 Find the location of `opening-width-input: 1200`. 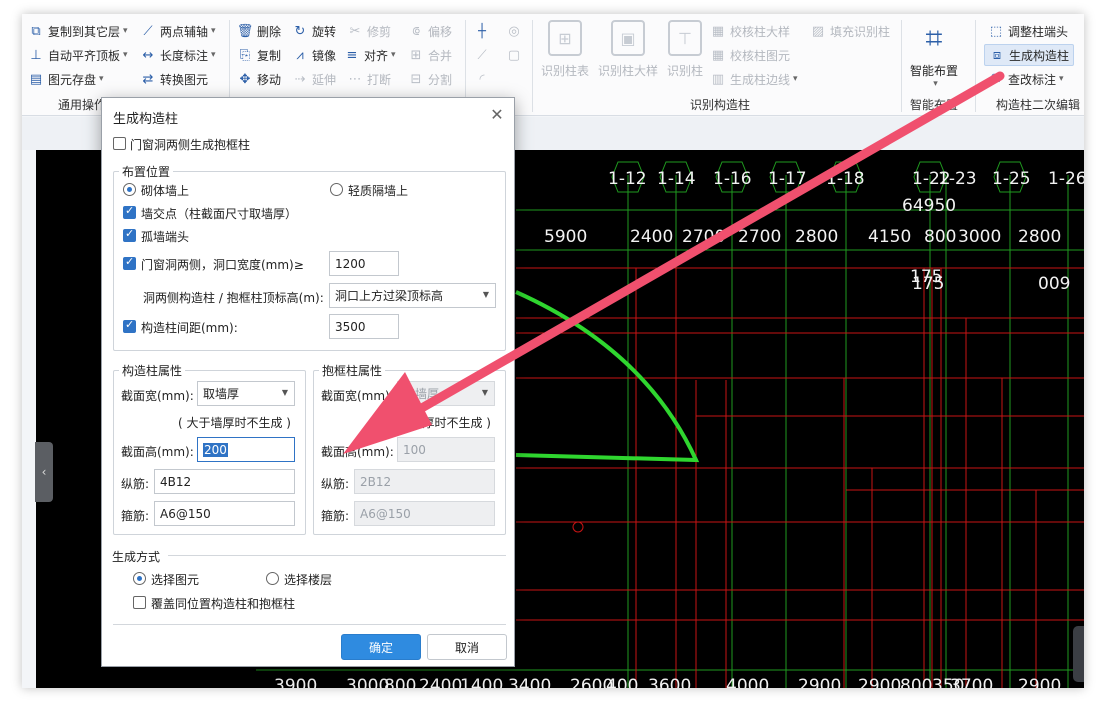

opening-width-input: 1200 is located at coordinates (364, 263).